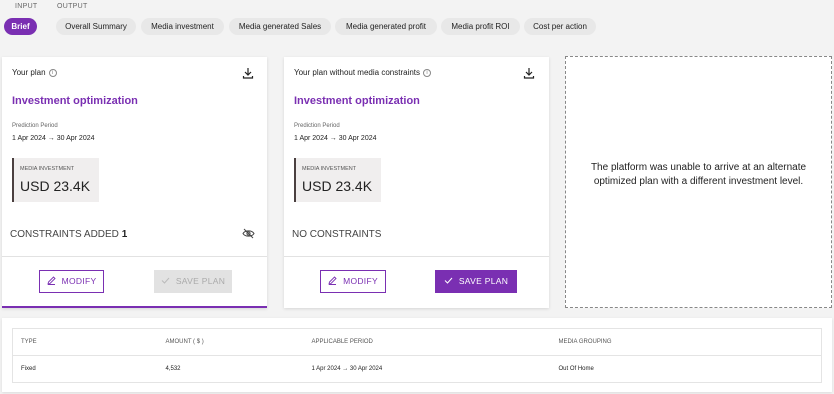 The height and width of the screenshot is (394, 834). I want to click on tab-media-generated-sales: Media generated Sales, so click(280, 26).